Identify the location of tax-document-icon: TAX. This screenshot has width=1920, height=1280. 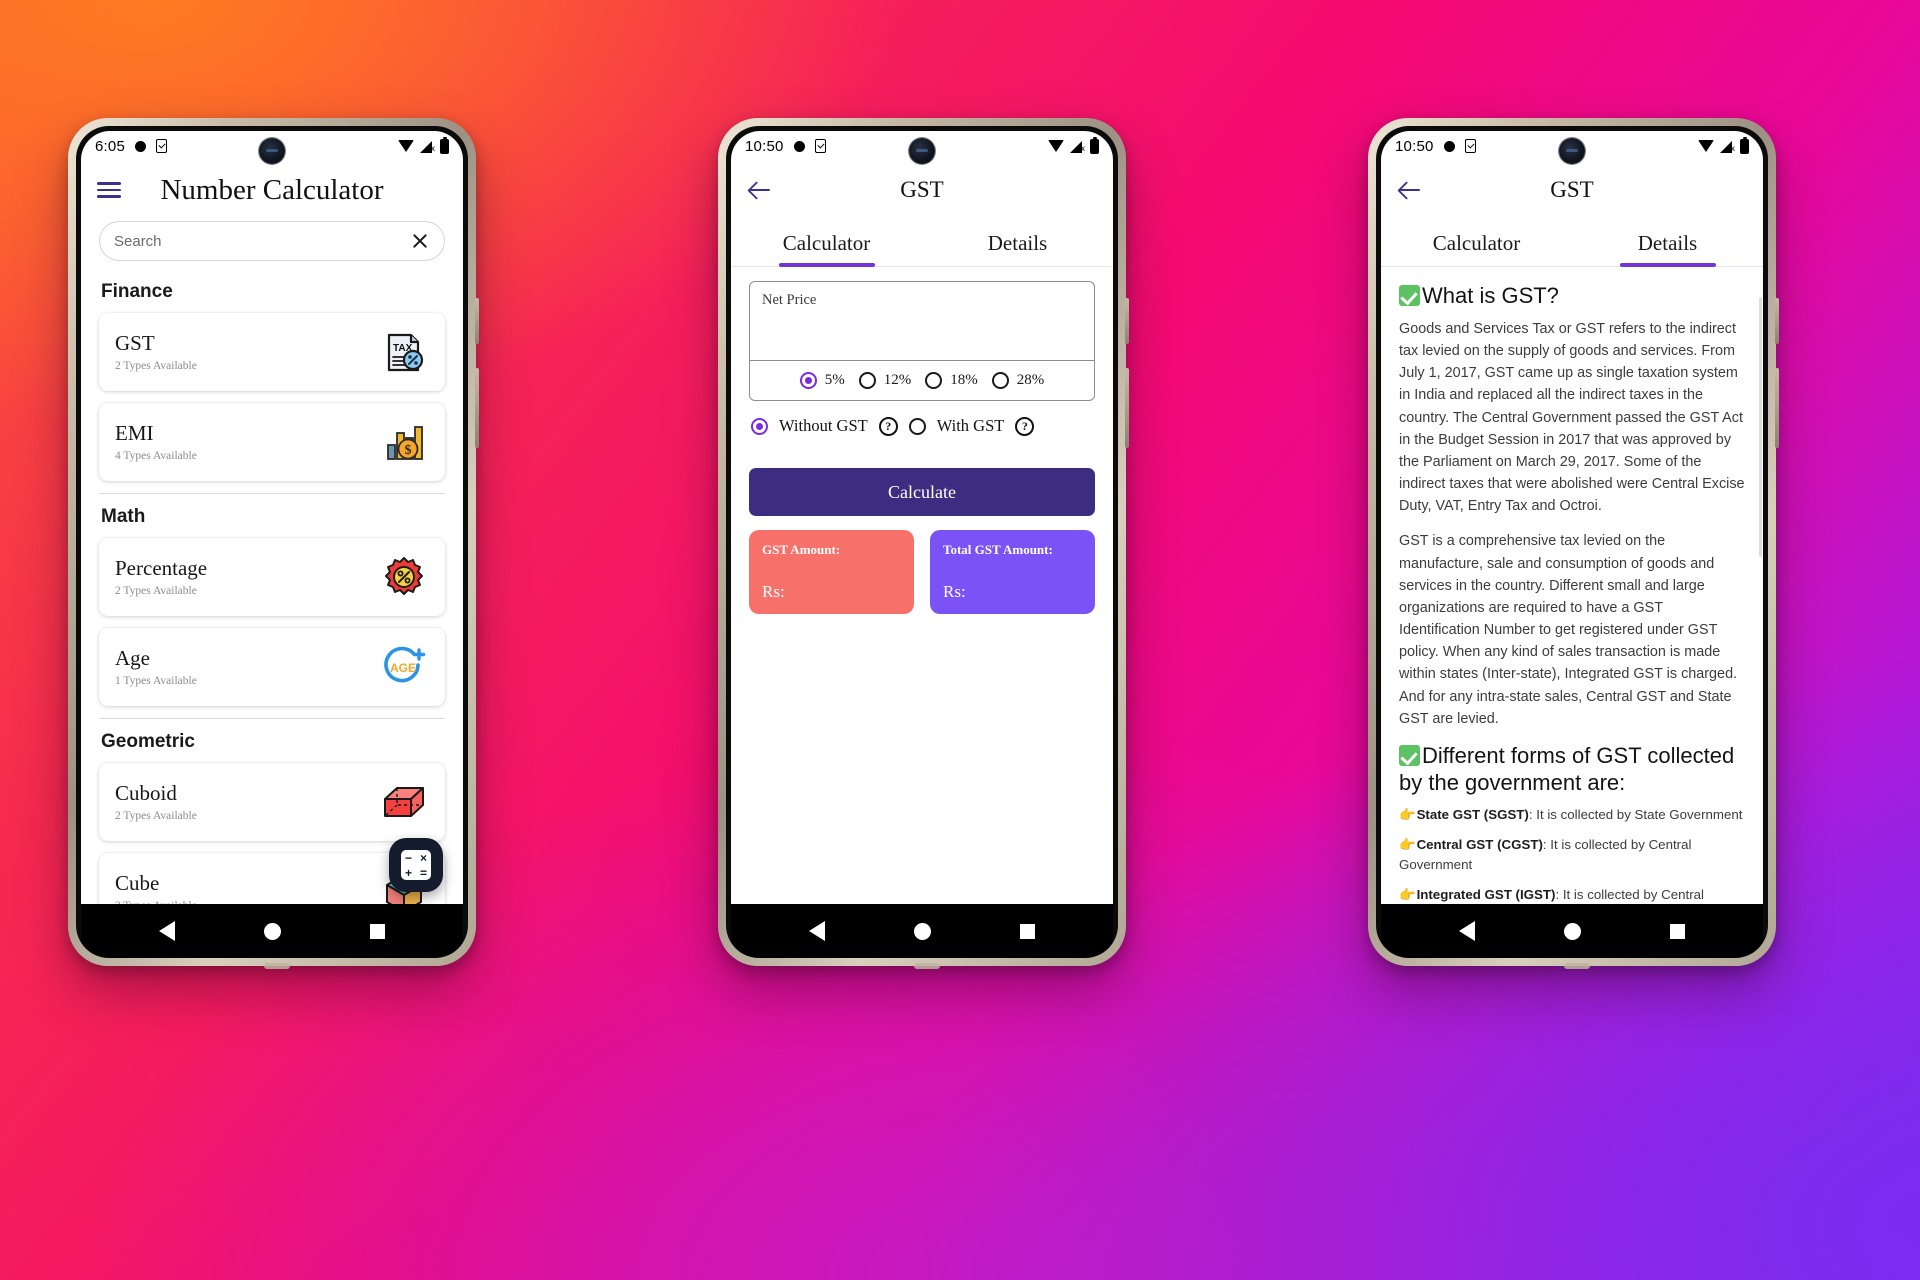
(404, 352).